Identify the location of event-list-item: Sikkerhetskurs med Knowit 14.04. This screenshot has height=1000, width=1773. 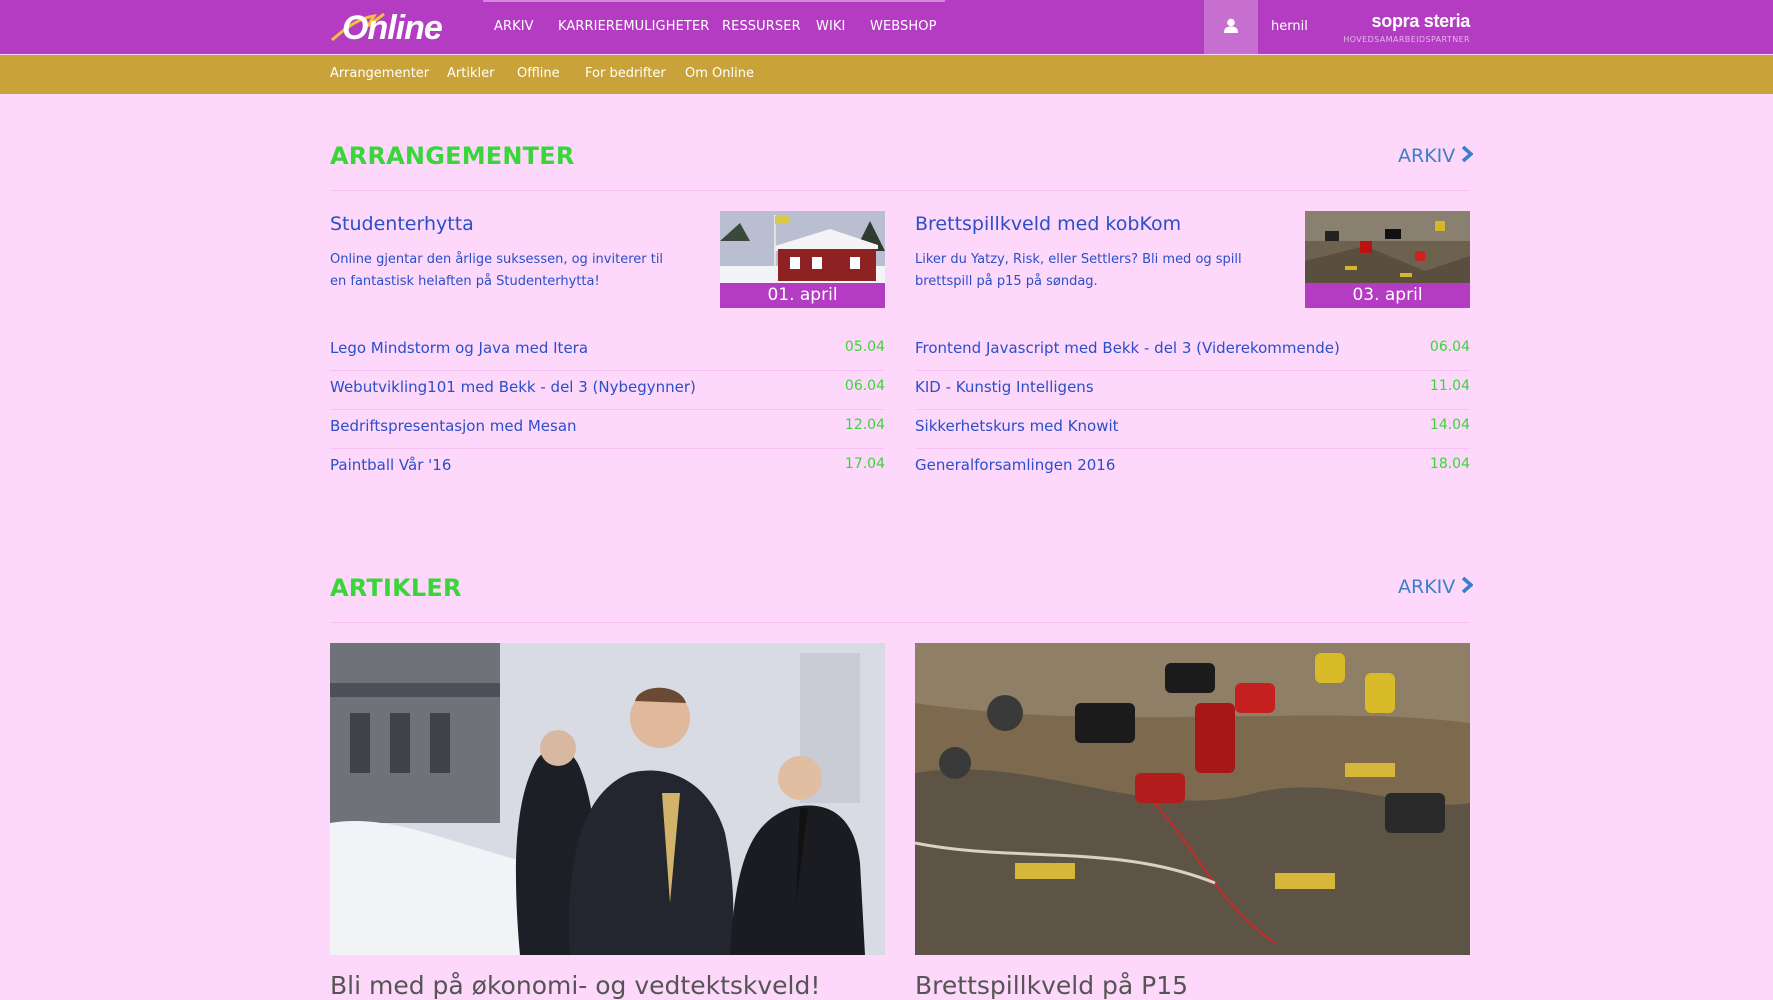
(1192, 429).